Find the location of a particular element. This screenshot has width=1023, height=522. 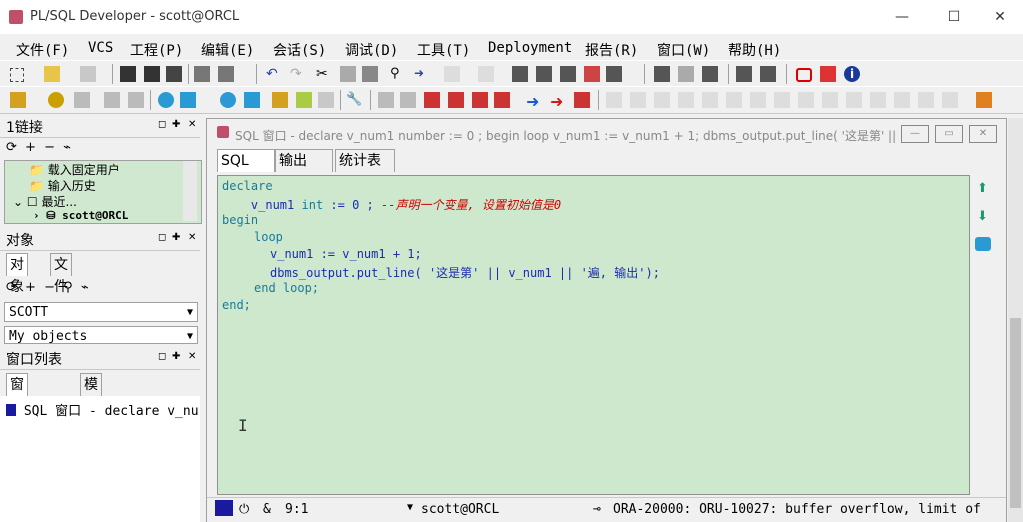

menu-vcs: VCS is located at coordinates (100, 48).